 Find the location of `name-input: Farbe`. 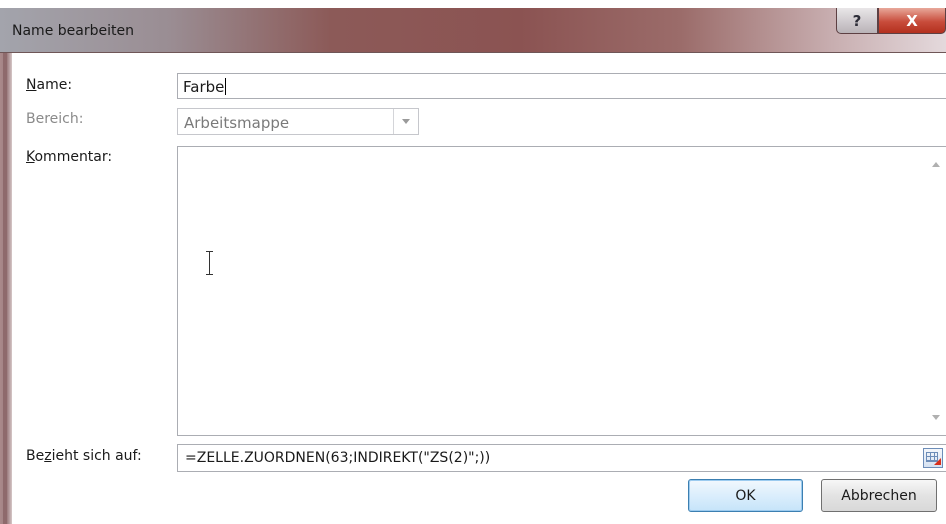

name-input: Farbe is located at coordinates (561, 86).